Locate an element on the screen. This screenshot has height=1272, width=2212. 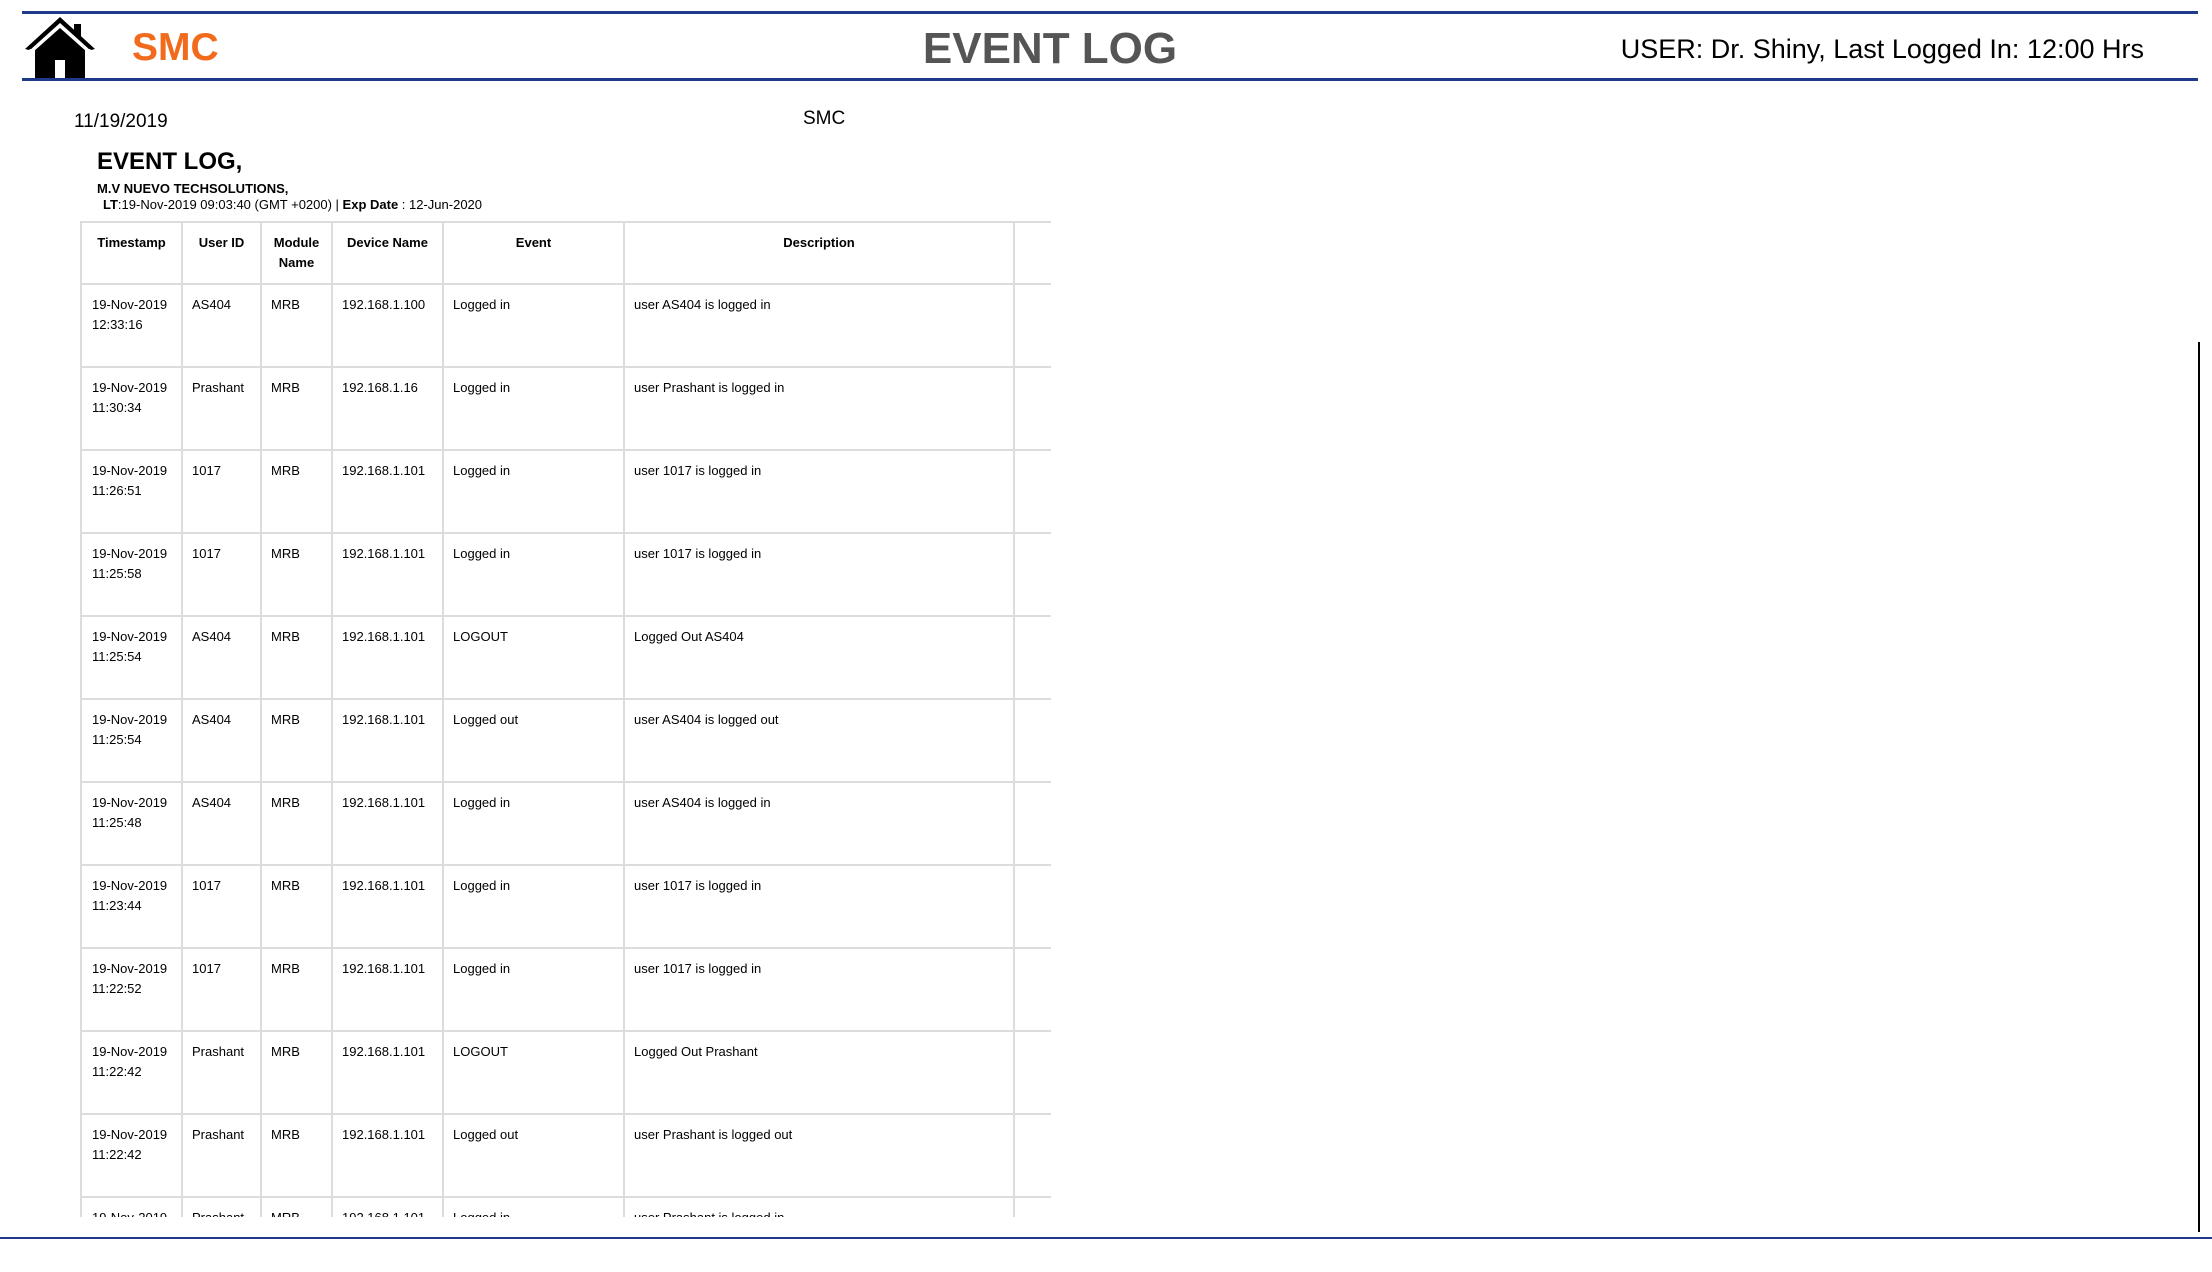
cell-device-name: 192.168.1.16 is located at coordinates (387, 408).